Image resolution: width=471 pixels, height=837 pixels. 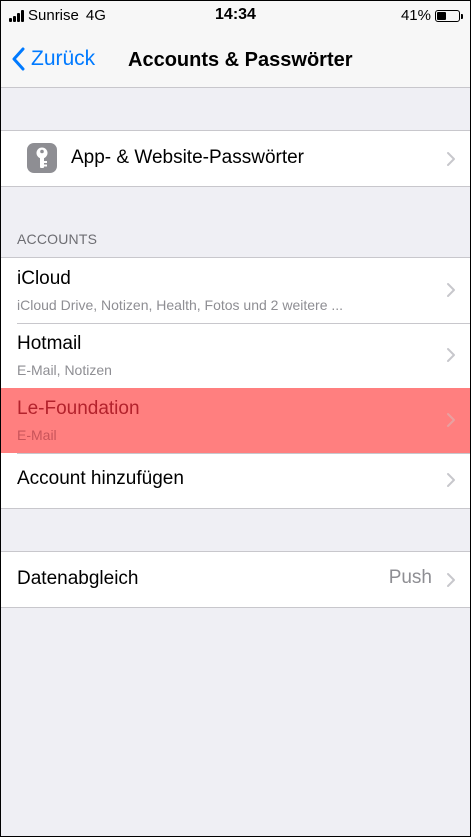 What do you see at coordinates (57, 239) in the screenshot?
I see `accounts-section-header: ACCOUNTS` at bounding box center [57, 239].